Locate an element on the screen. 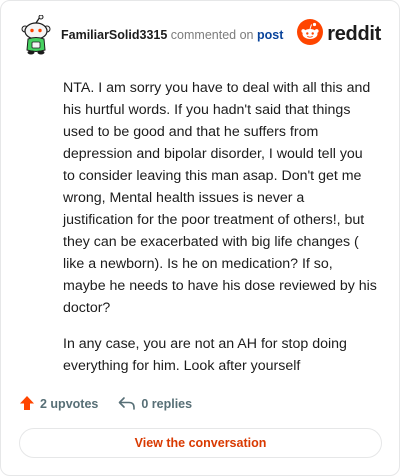  reddit-alien-icon is located at coordinates (310, 34).